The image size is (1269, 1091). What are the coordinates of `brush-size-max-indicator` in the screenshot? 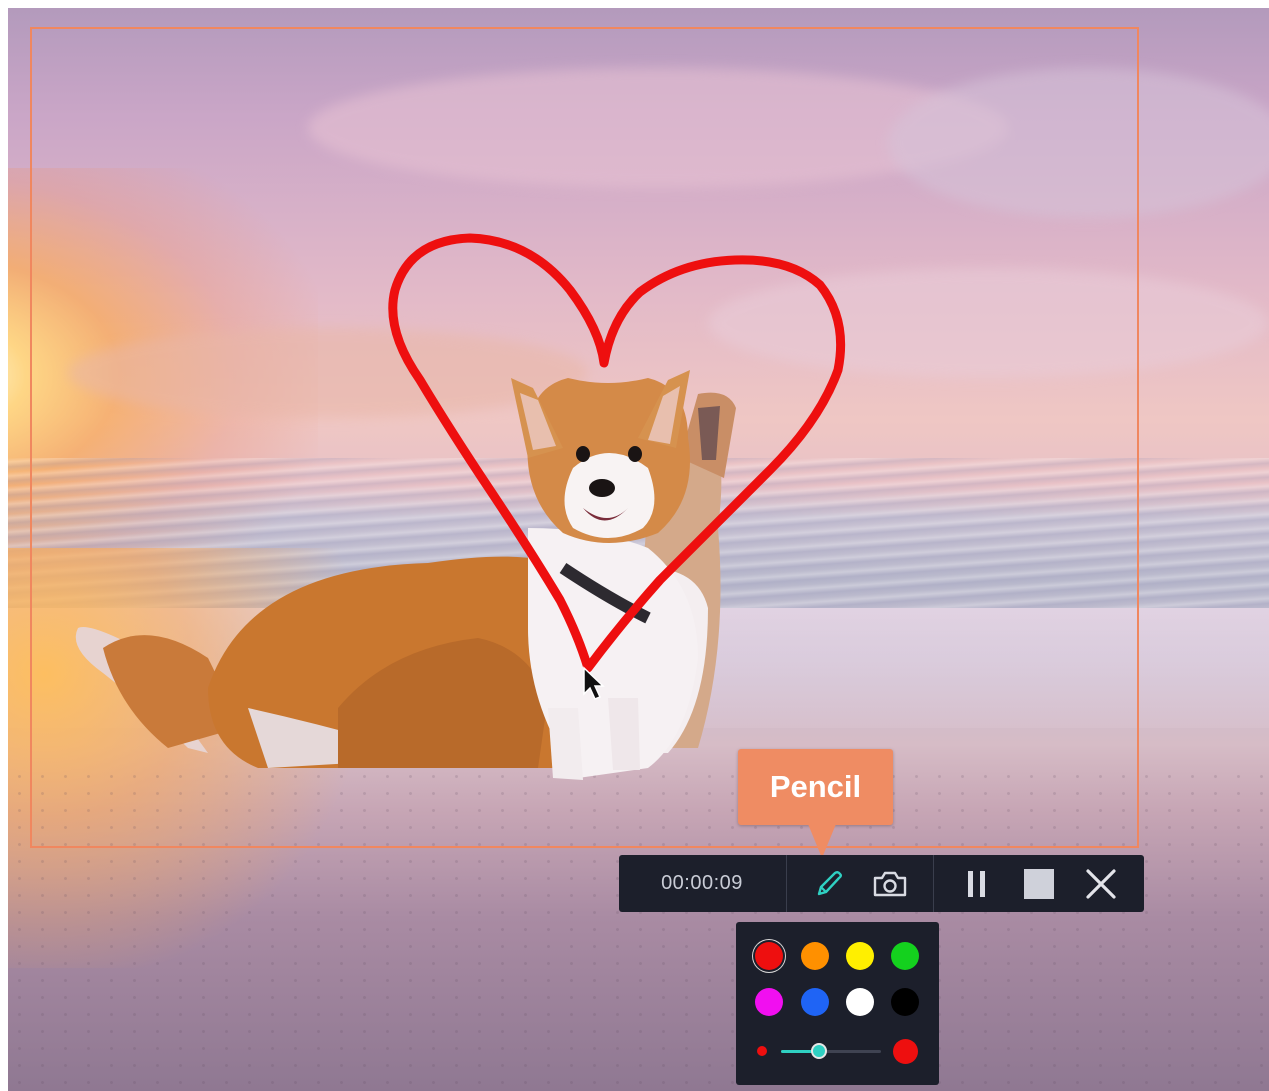 It's located at (905, 1051).